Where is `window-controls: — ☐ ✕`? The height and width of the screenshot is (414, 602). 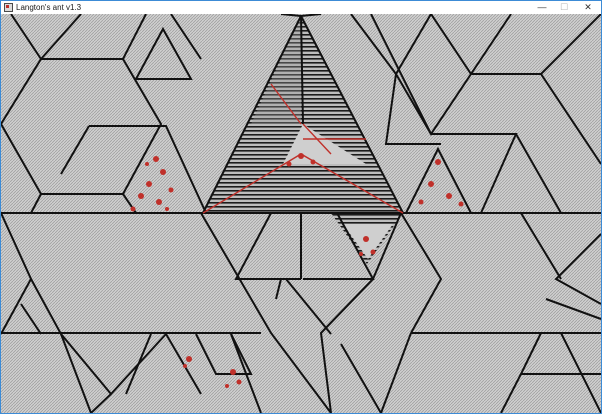
window-controls: — ☐ ✕ is located at coordinates (566, 7).